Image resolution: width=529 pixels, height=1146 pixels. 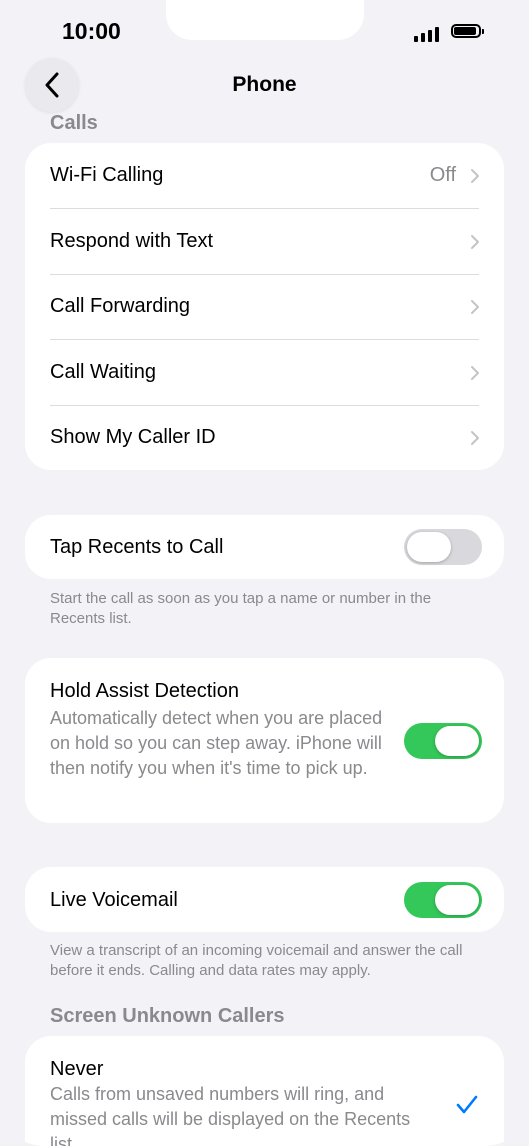 I want to click on battery-icon, so click(x=466, y=31).